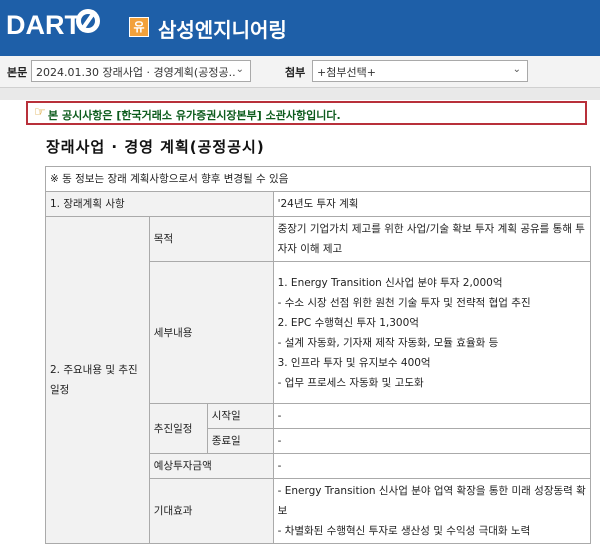 This screenshot has height=549, width=600. What do you see at coordinates (432, 204) in the screenshot?
I see `plan-value: '24년도 투자 계획` at bounding box center [432, 204].